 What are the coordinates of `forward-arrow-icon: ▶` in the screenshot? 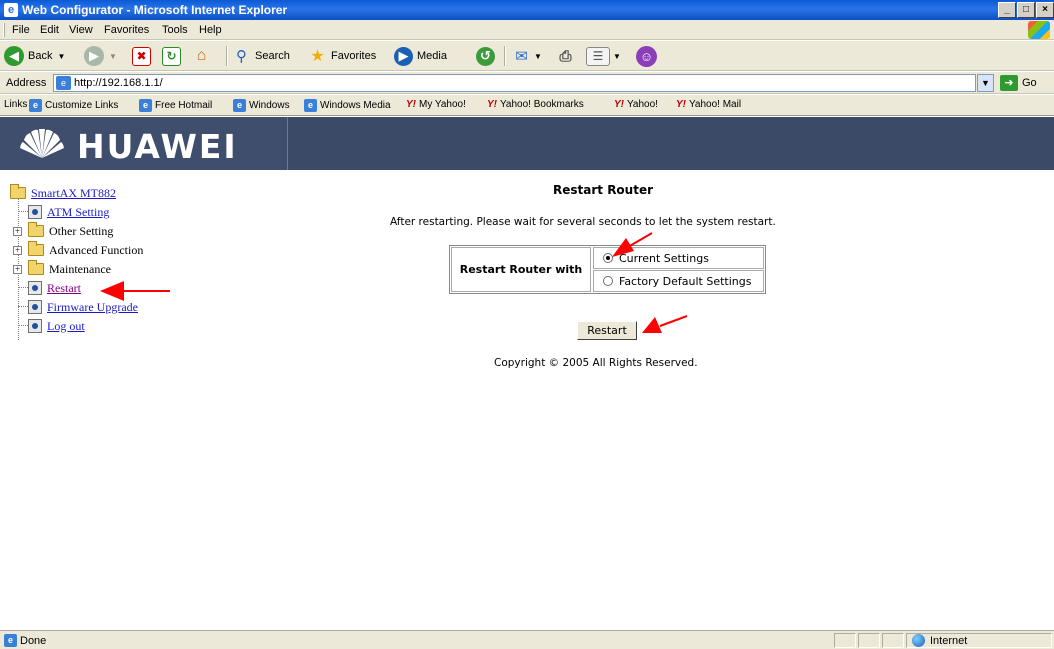 It's located at (94, 56).